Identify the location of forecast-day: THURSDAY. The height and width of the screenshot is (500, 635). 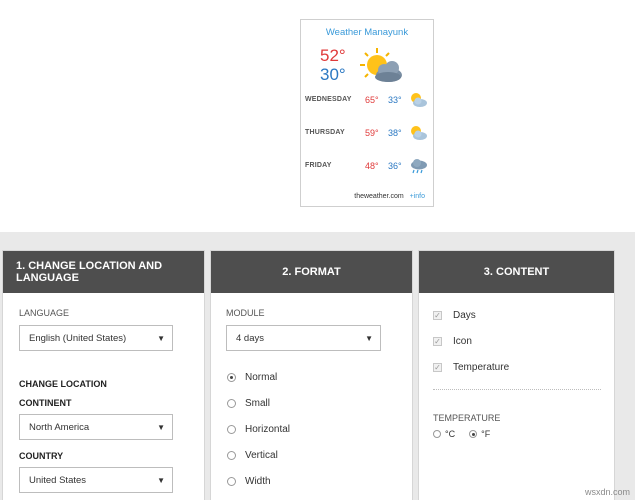
(325, 132).